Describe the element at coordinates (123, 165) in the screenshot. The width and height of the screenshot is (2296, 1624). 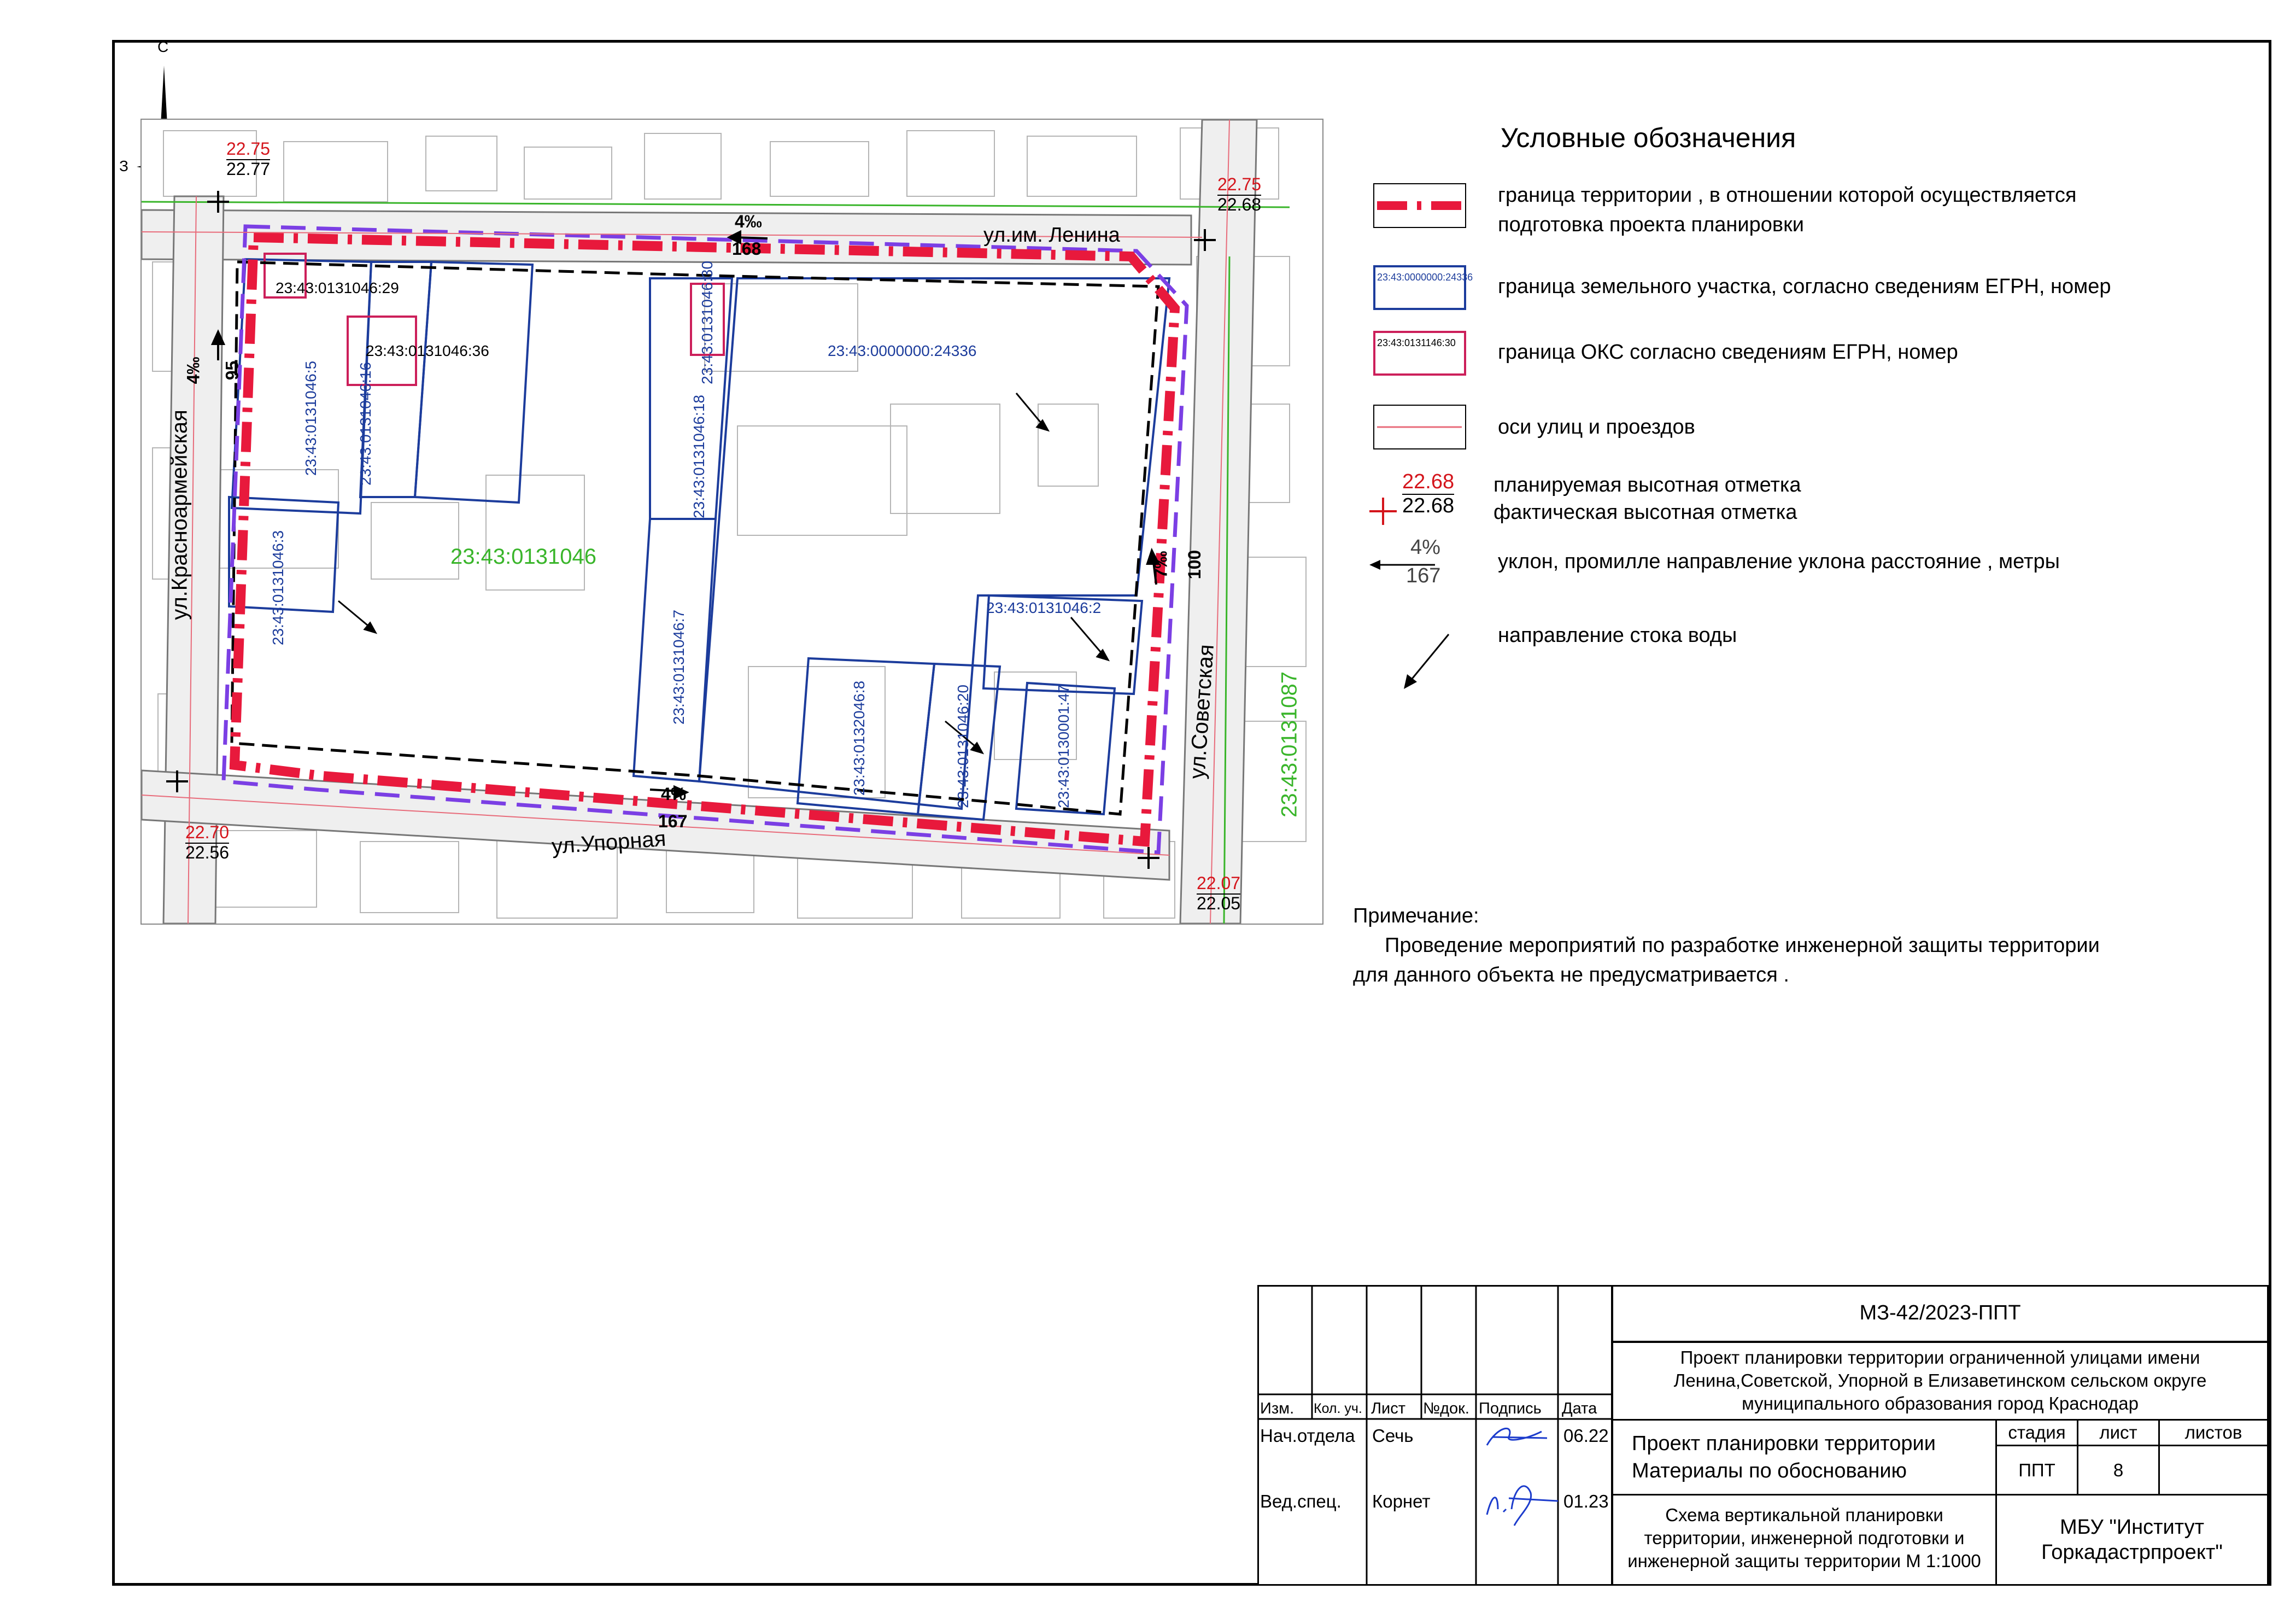
I see `compass-west: З` at that location.